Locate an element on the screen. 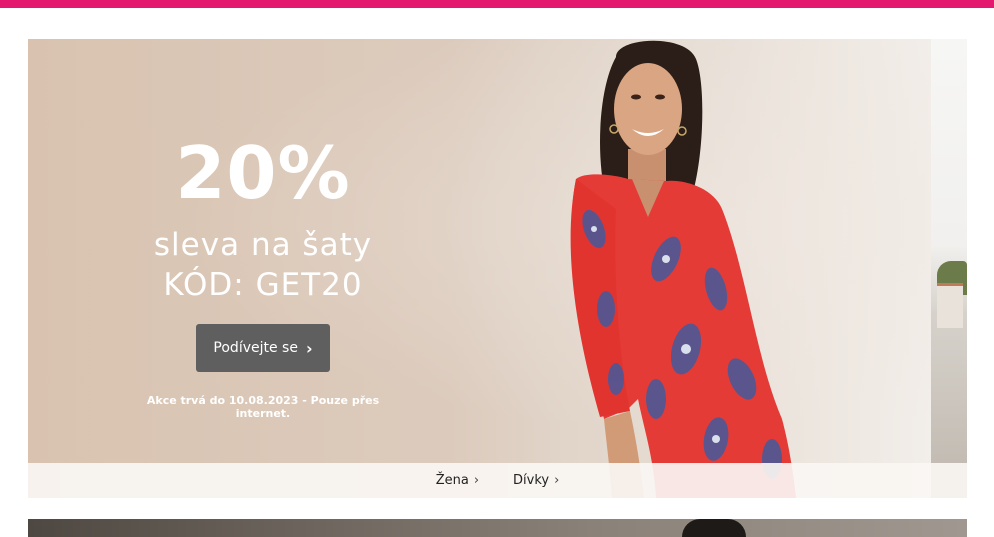  discount-headline: 20% is located at coordinates (263, 173).